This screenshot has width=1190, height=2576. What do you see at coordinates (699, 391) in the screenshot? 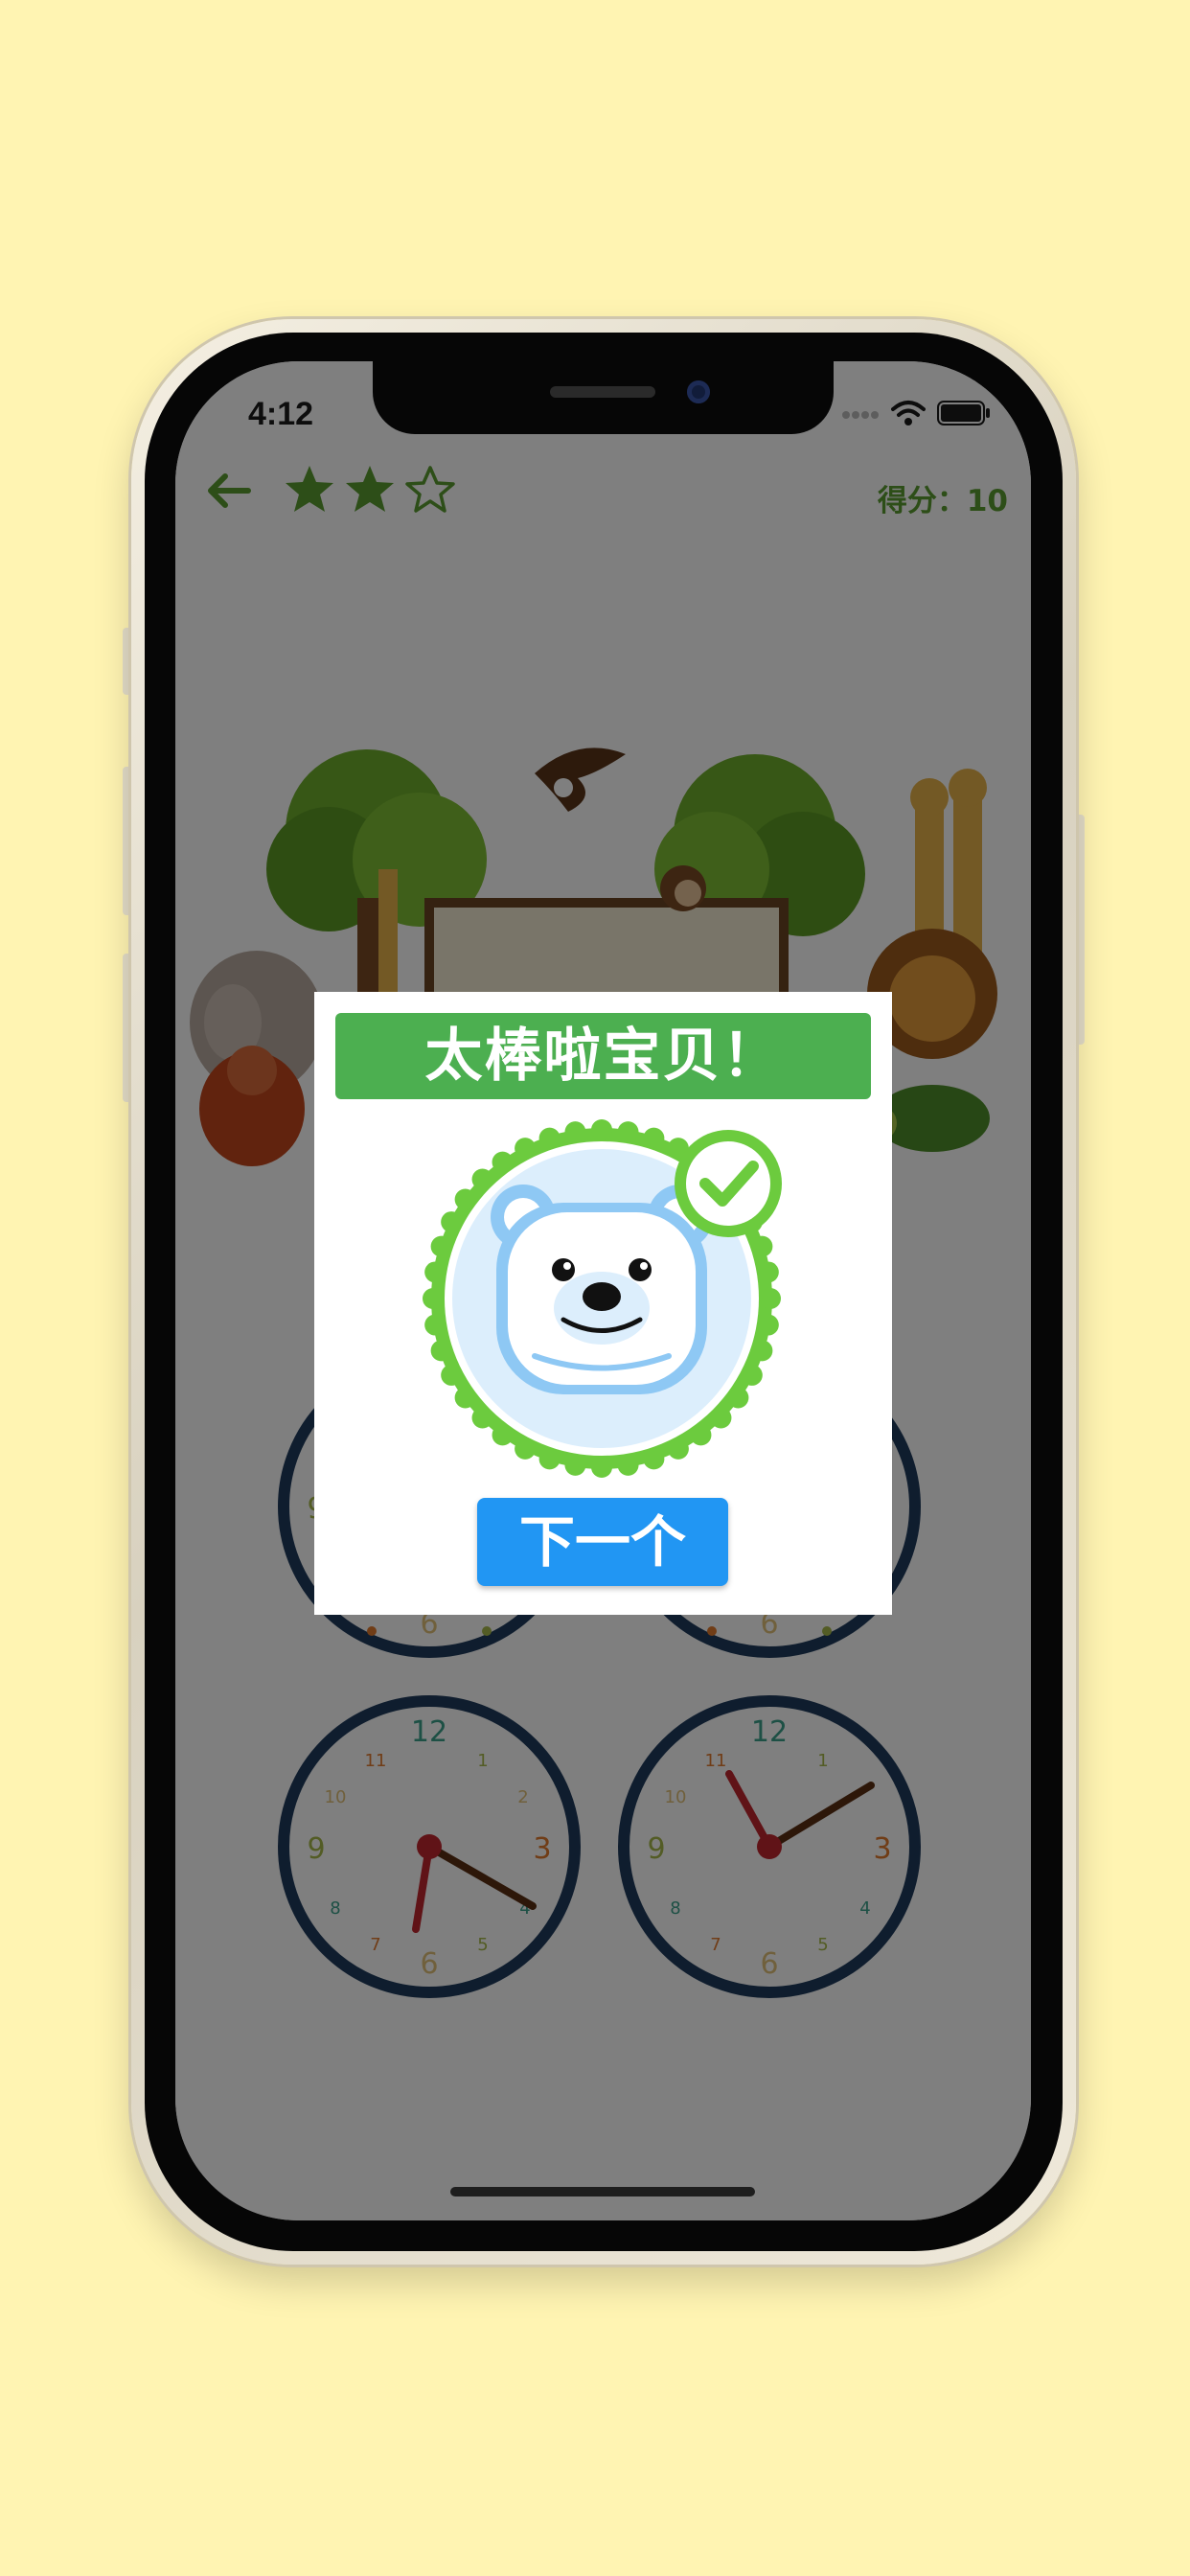
I see `camera` at bounding box center [699, 391].